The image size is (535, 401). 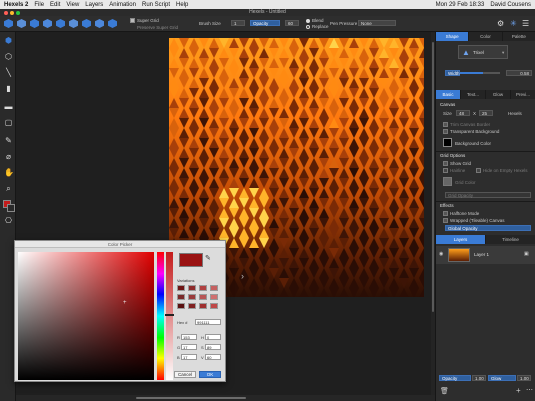 What do you see at coordinates (86, 316) in the screenshot?
I see `saturation-value-field` at bounding box center [86, 316].